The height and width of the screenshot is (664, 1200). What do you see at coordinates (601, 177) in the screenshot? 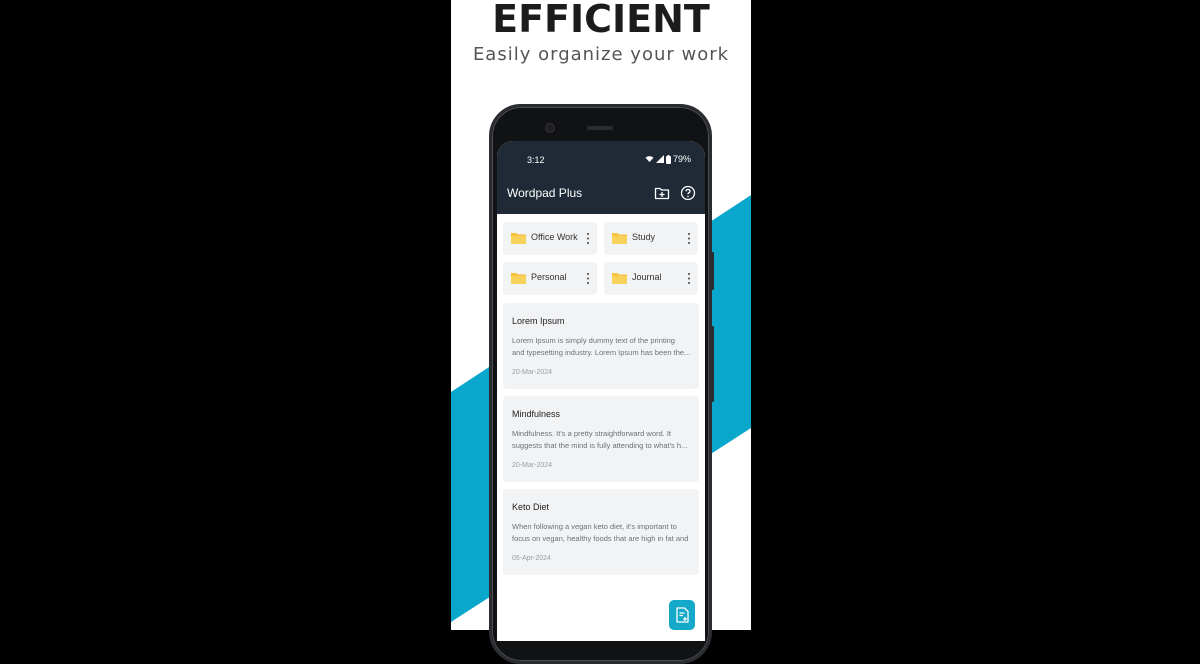
I see `app-bar: 3:12 79% Wordpad Plus` at bounding box center [601, 177].